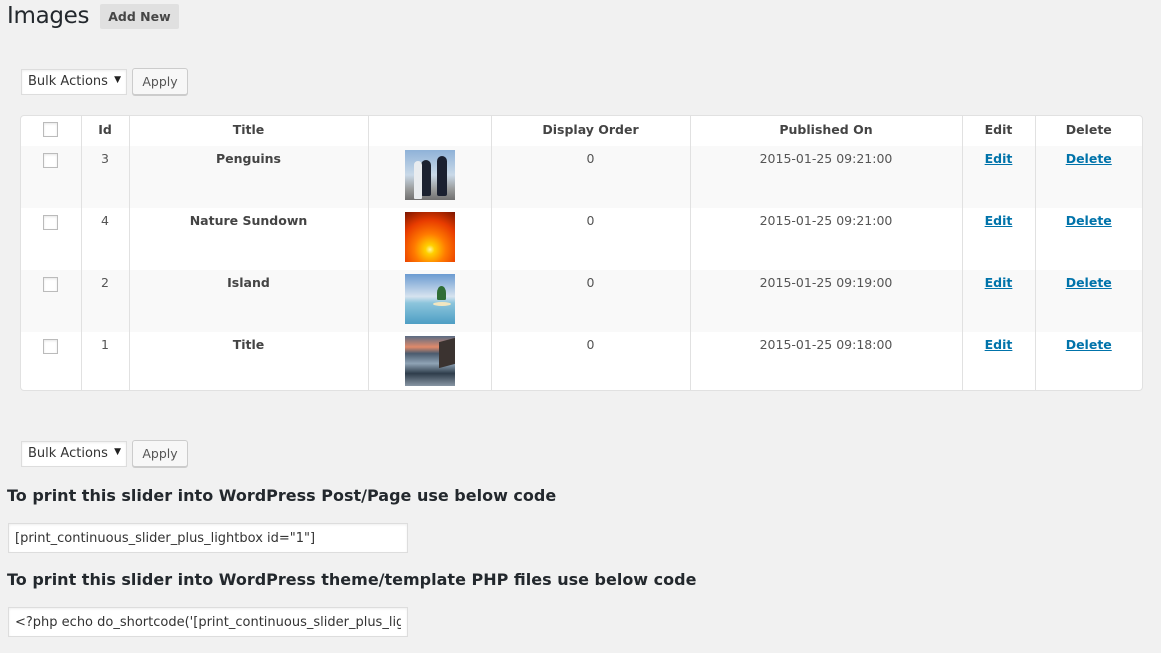 This screenshot has height=653, width=1161. What do you see at coordinates (48, 16) in the screenshot?
I see `page-title: Images` at bounding box center [48, 16].